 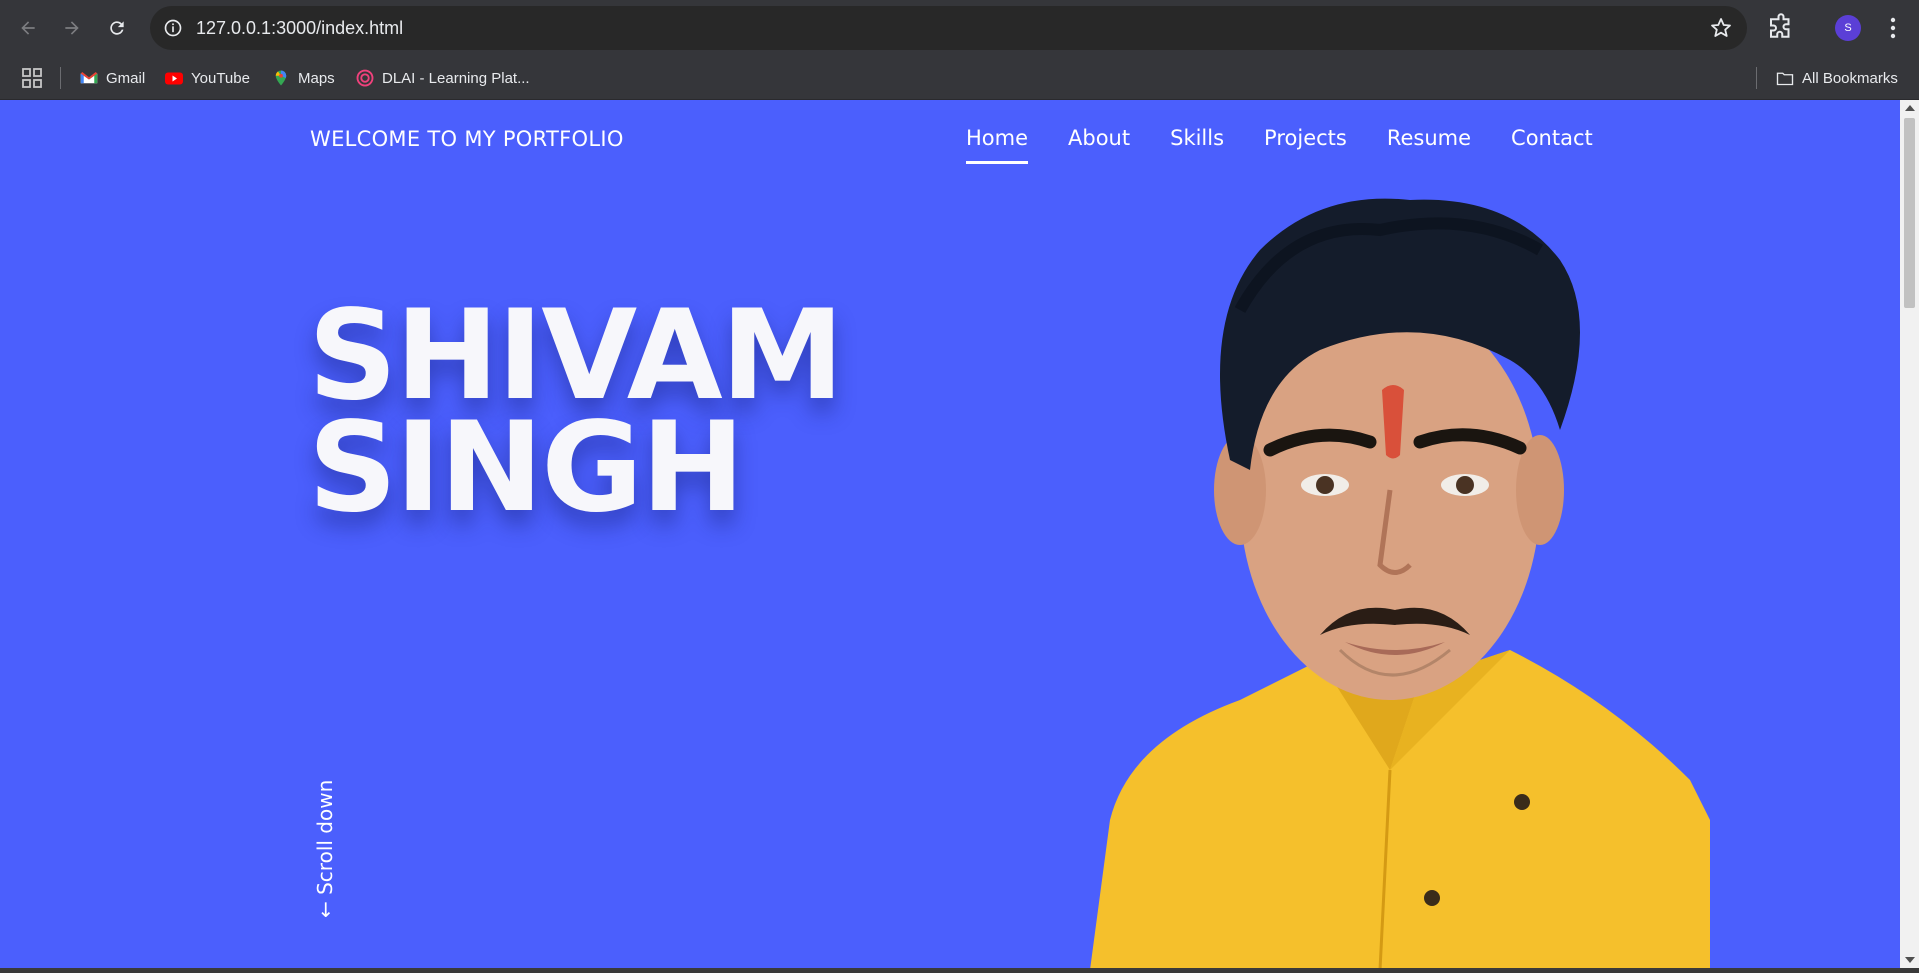 I want to click on site-info-icon, so click(x=173, y=28).